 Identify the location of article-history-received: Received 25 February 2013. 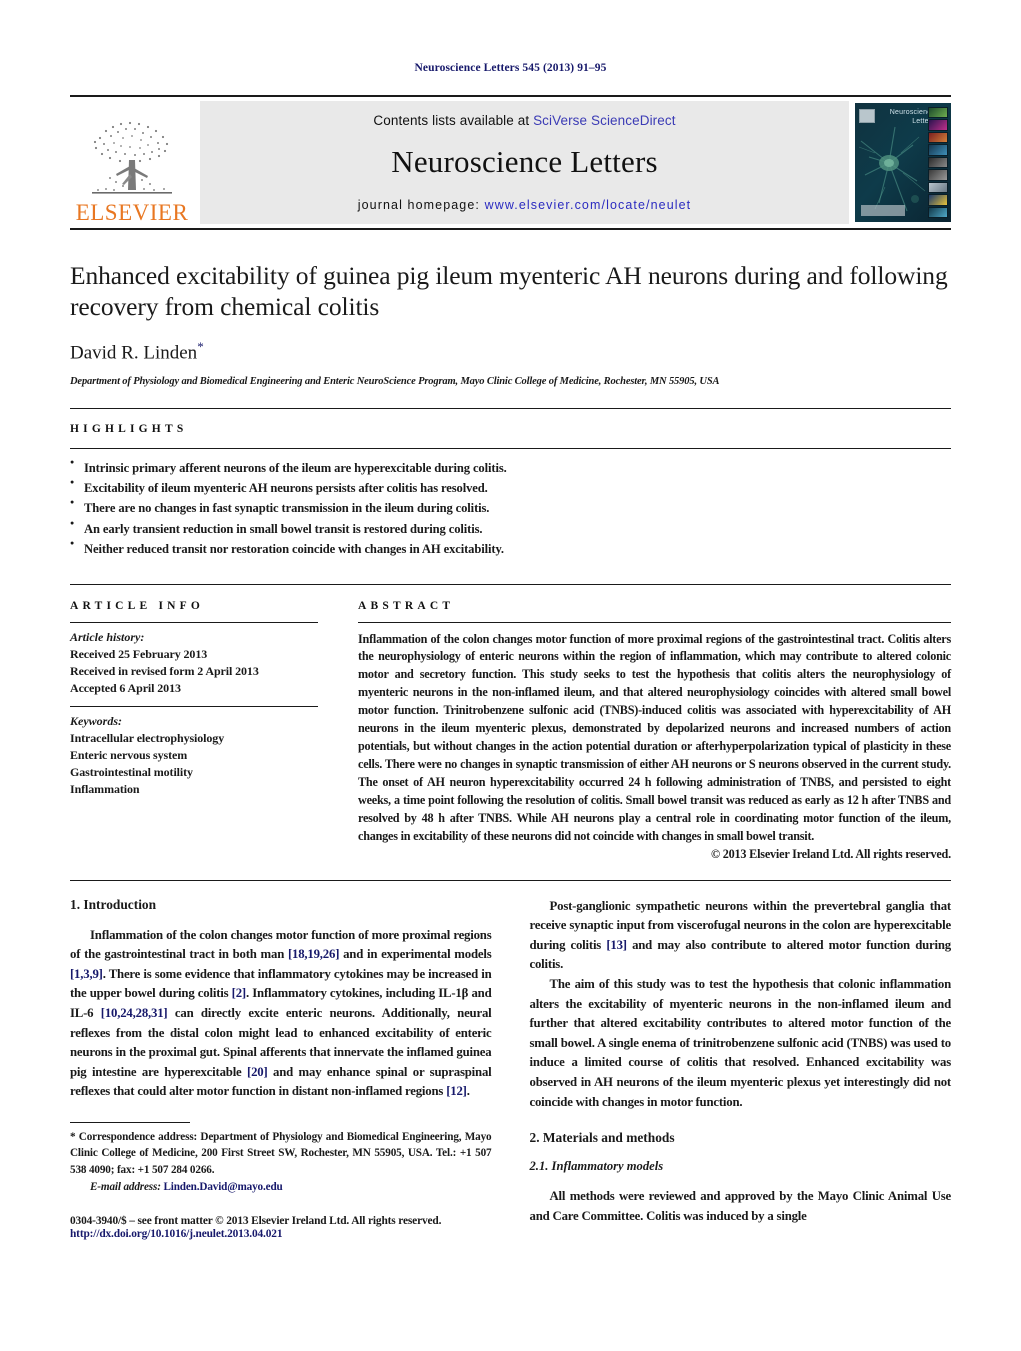
(139, 653).